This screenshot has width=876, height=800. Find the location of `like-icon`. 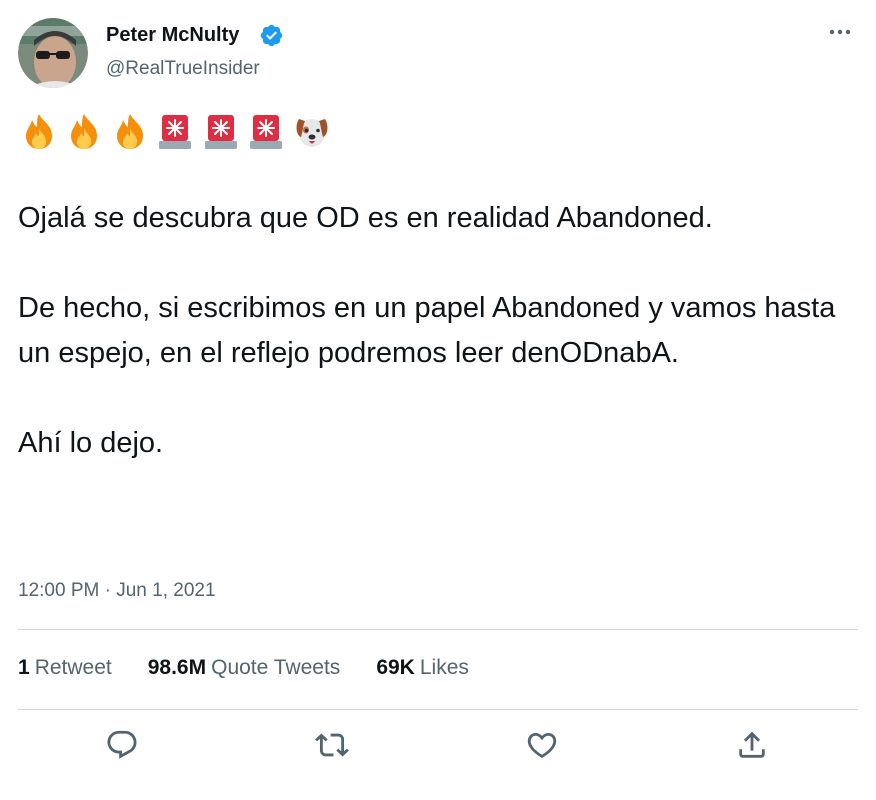

like-icon is located at coordinates (542, 745).